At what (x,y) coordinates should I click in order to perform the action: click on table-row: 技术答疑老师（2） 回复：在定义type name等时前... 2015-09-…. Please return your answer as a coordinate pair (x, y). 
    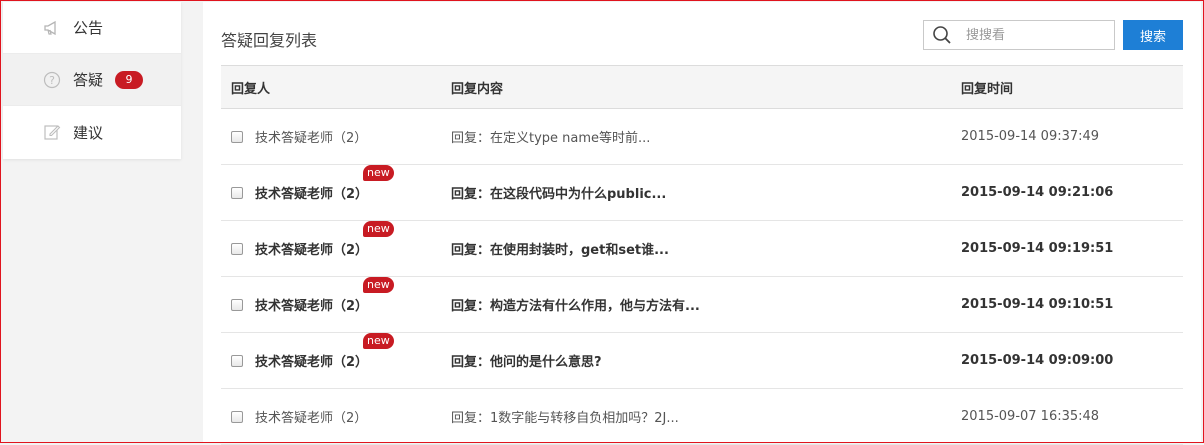
    Looking at the image, I should click on (702, 137).